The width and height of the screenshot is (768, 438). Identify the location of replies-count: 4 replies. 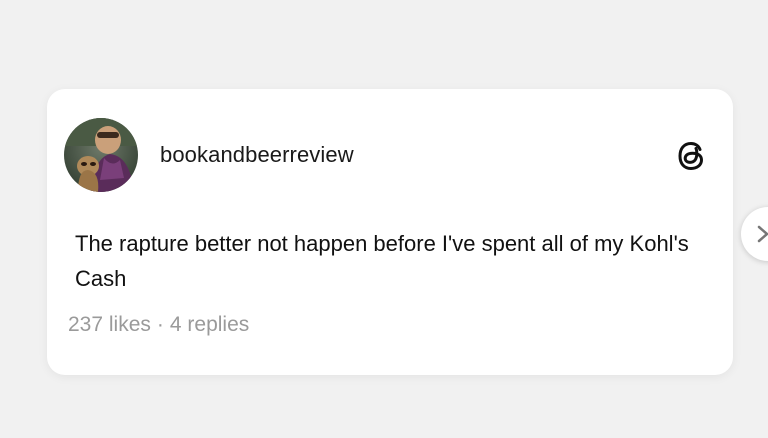
(209, 325).